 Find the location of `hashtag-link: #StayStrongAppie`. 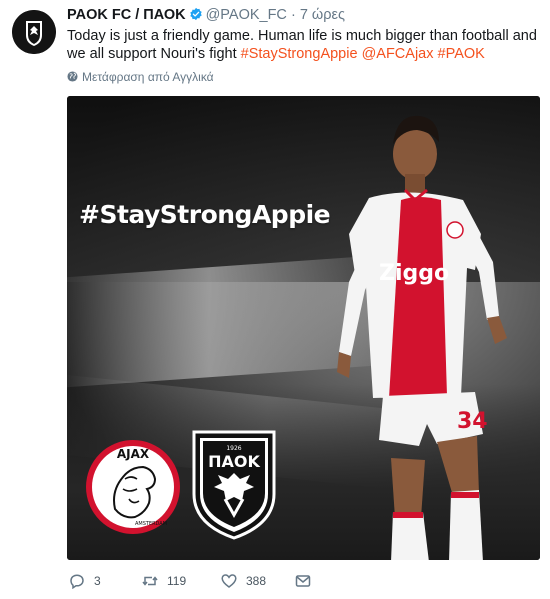

hashtag-link: #StayStrongAppie is located at coordinates (299, 54).